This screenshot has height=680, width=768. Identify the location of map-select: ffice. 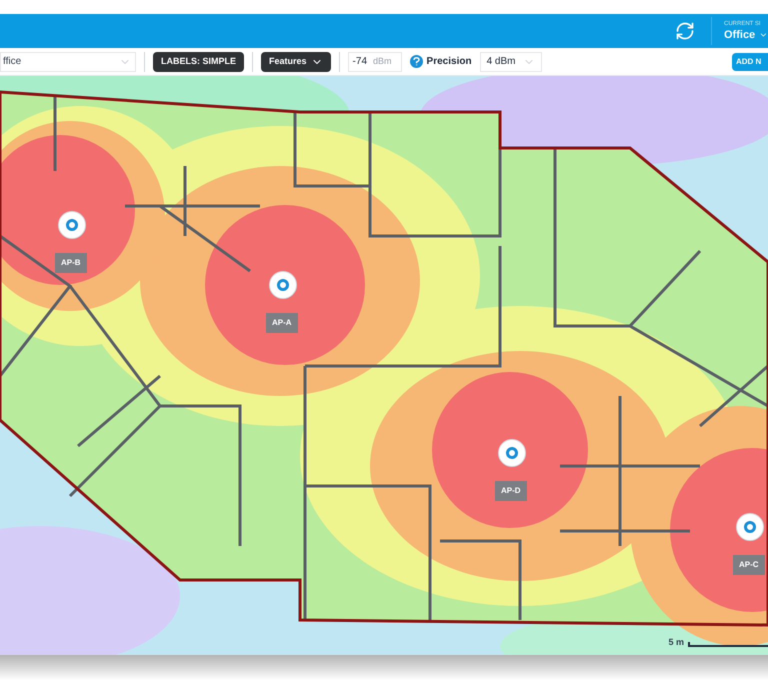
(68, 62).